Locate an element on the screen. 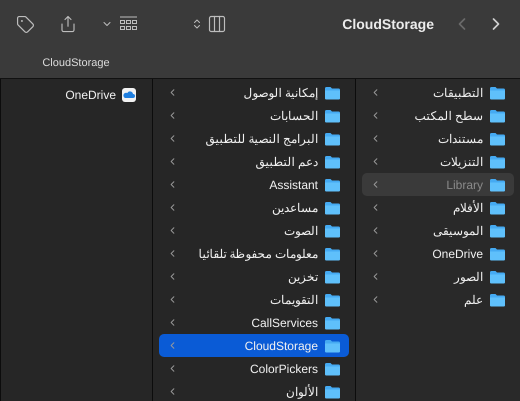 The image size is (520, 401). folder-name: الحسابات is located at coordinates (294, 116).